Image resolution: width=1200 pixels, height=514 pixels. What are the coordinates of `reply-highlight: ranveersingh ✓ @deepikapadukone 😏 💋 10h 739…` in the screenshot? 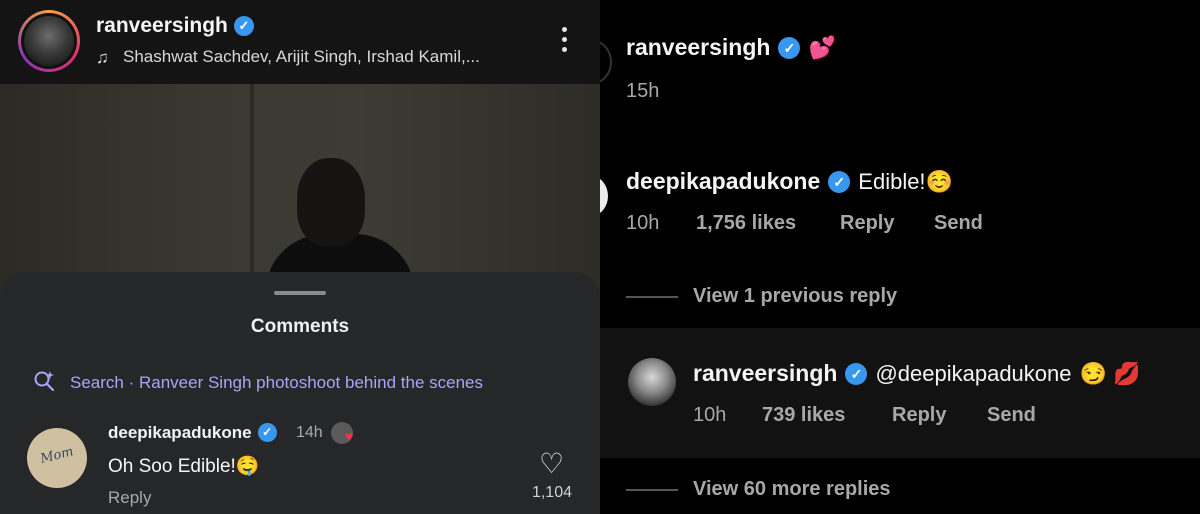 It's located at (900, 393).